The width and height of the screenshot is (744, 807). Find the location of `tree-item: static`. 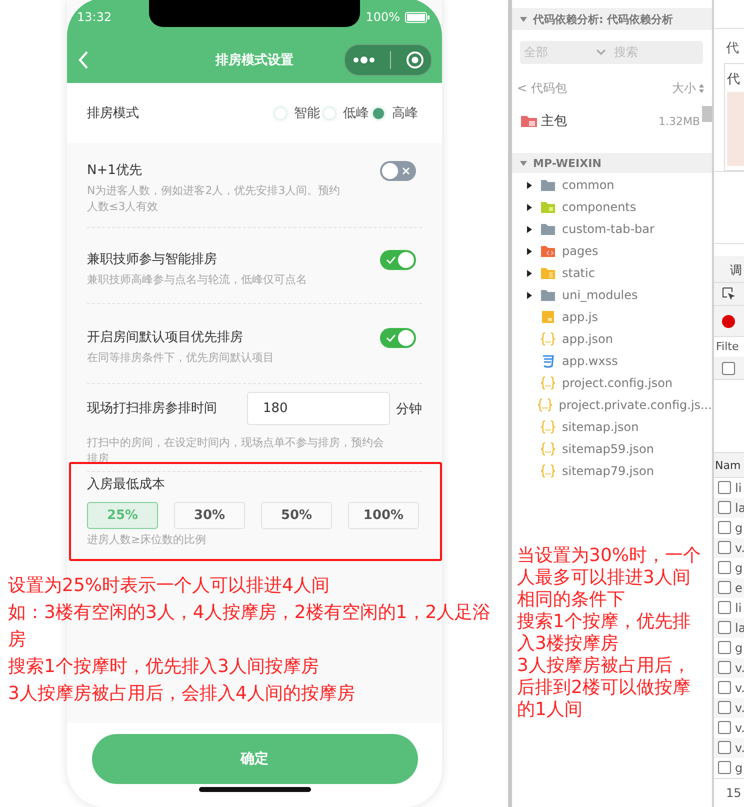

tree-item: static is located at coordinates (612, 273).